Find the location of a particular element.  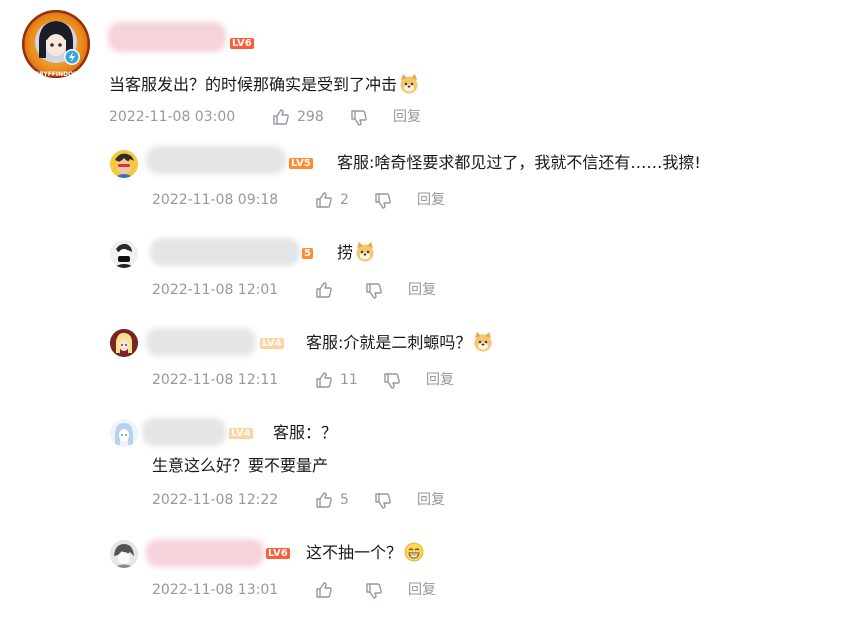

reply-text: 这不抽一个？ is located at coordinates (365, 553).